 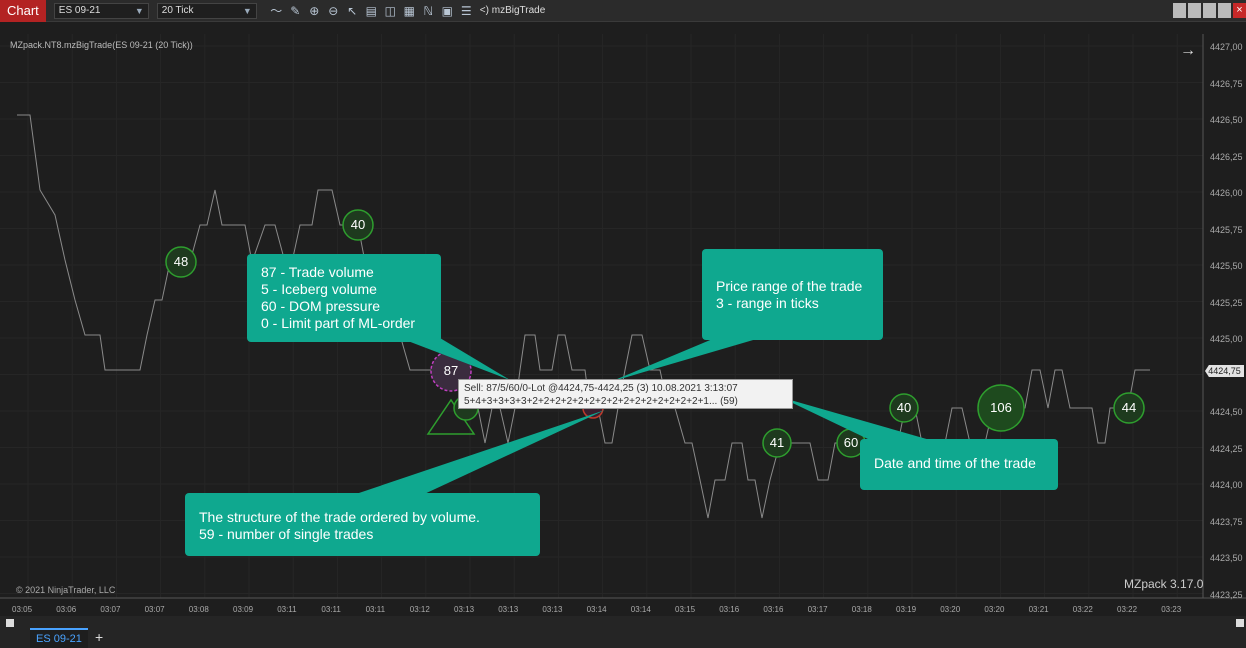 I want to click on callout-line: 59 - number of single trades, so click(x=286, y=534).